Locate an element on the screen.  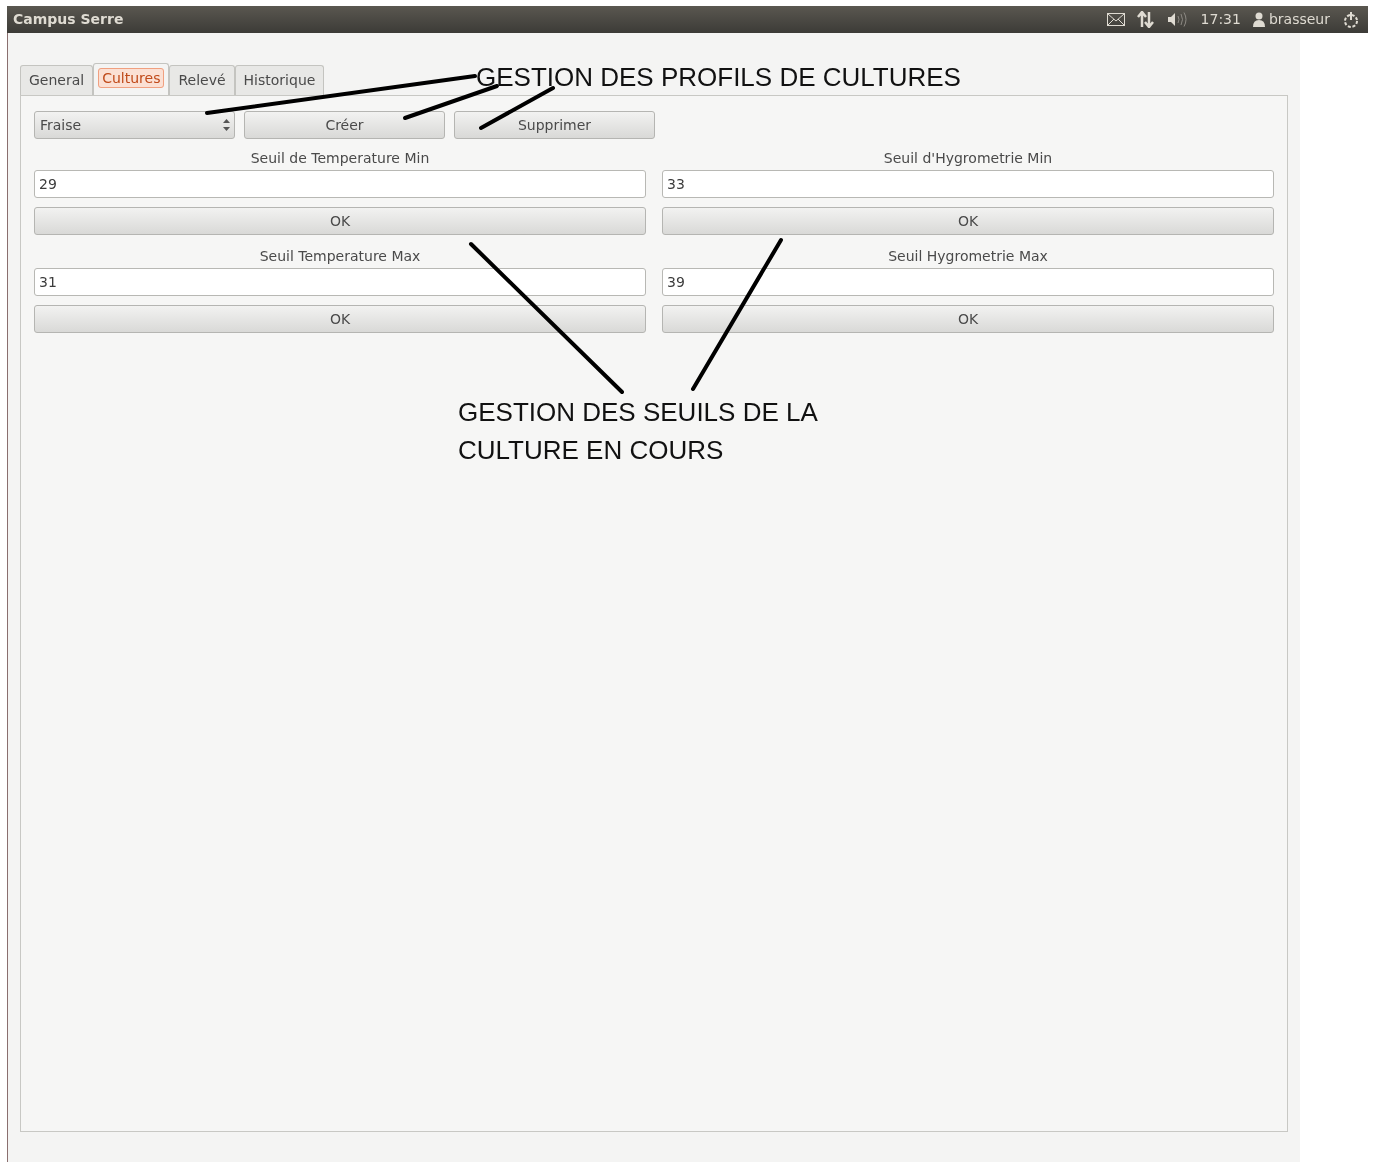
tab: Cultures is located at coordinates (131, 79).